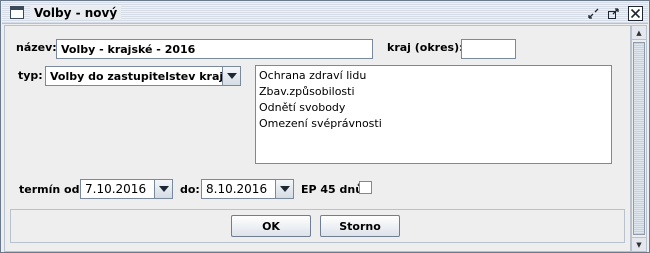 The width and height of the screenshot is (650, 253). What do you see at coordinates (17, 12) in the screenshot?
I see `window-icon` at bounding box center [17, 12].